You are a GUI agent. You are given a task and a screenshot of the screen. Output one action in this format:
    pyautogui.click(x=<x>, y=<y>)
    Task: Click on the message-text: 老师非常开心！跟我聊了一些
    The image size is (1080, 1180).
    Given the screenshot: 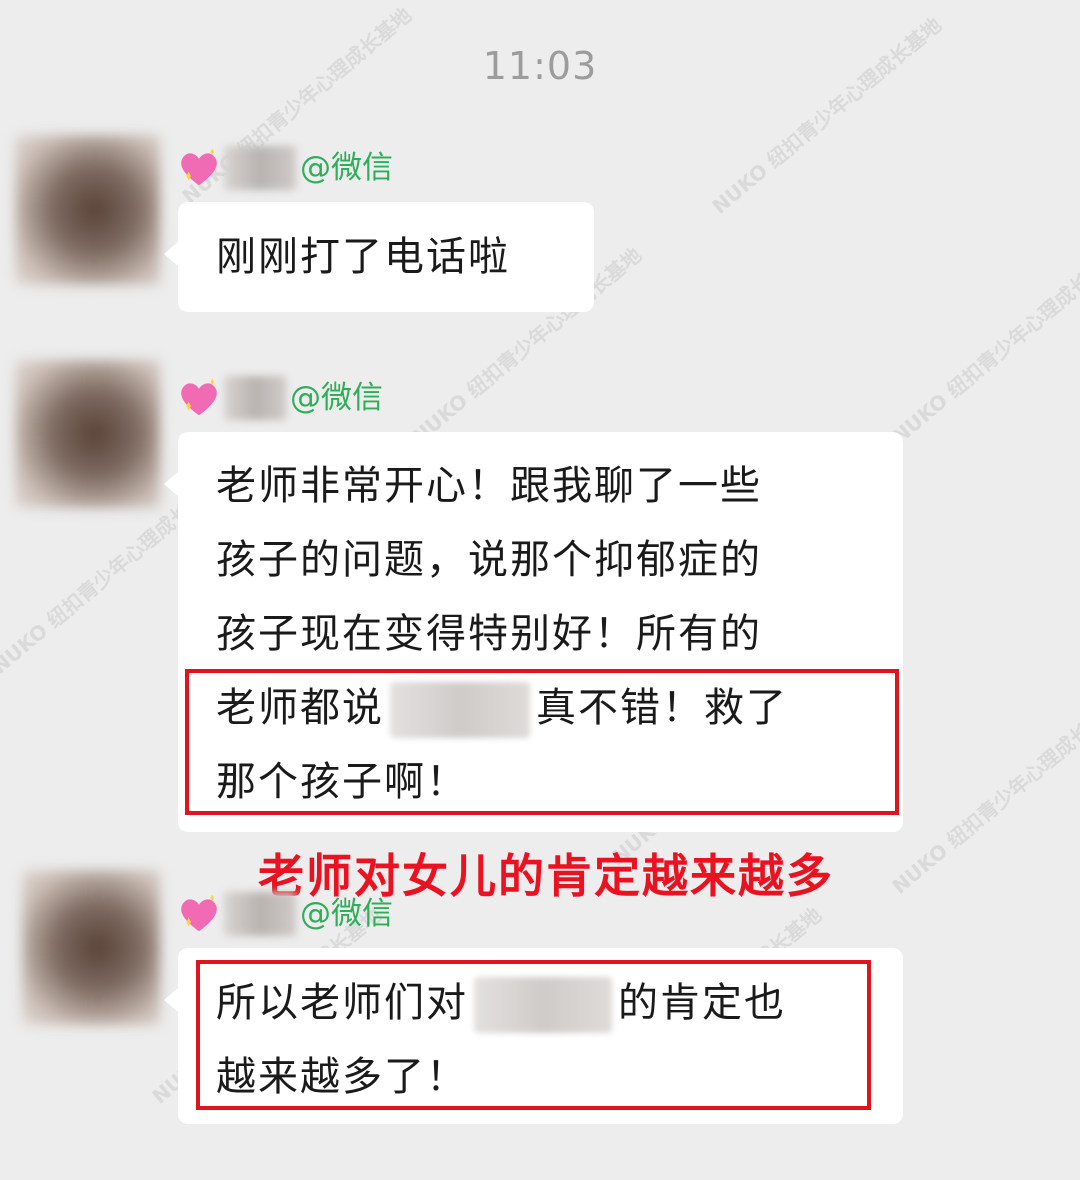 What is the action you would take?
    pyautogui.click(x=489, y=486)
    